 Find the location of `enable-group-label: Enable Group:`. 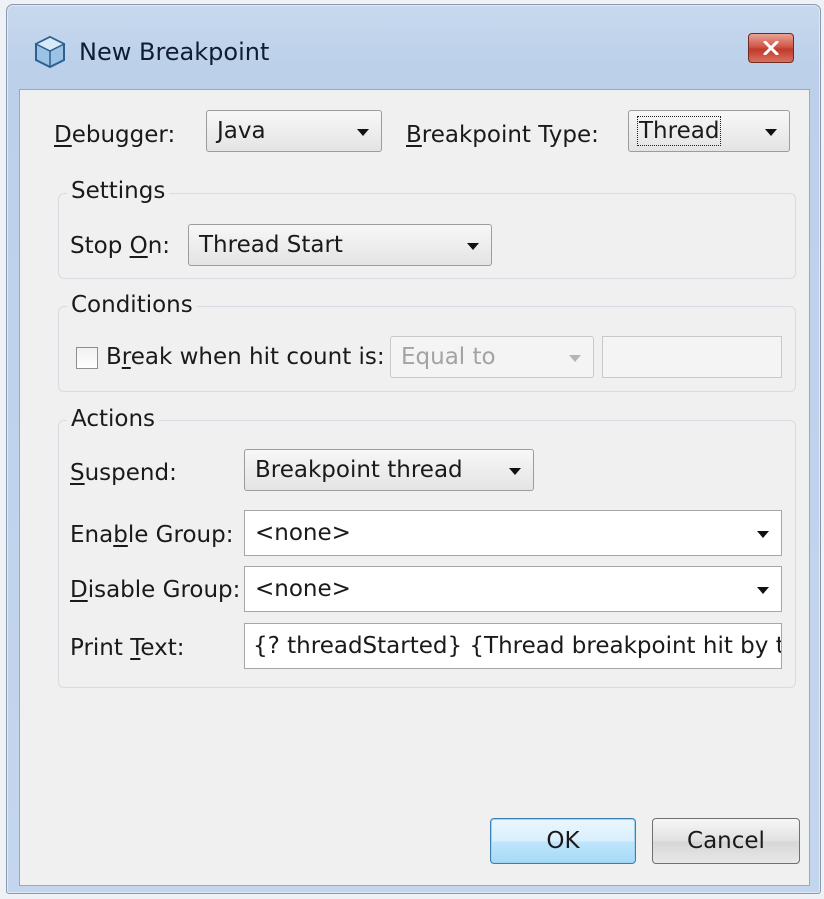

enable-group-label: Enable Group: is located at coordinates (152, 535).